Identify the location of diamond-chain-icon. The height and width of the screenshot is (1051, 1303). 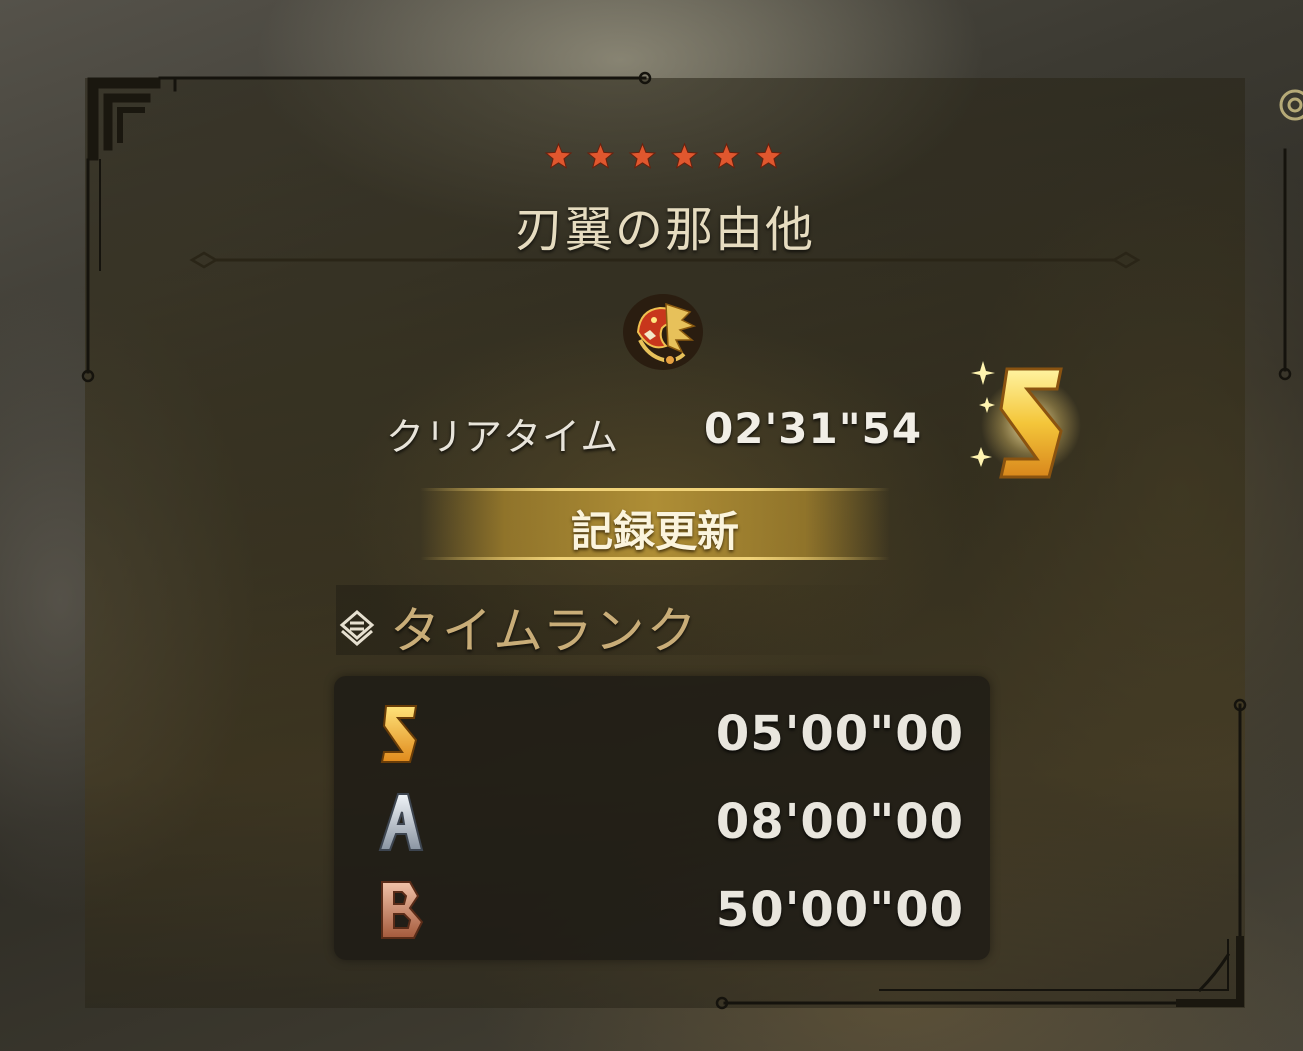
(357, 628).